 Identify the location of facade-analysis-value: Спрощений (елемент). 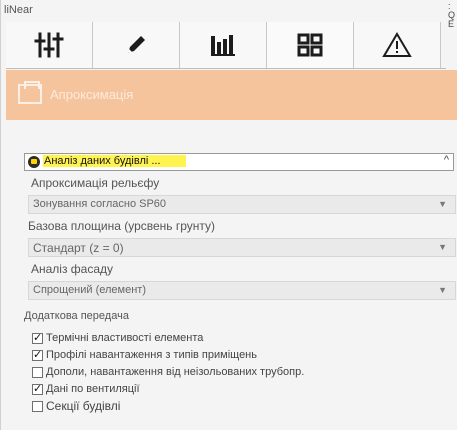
(90, 290).